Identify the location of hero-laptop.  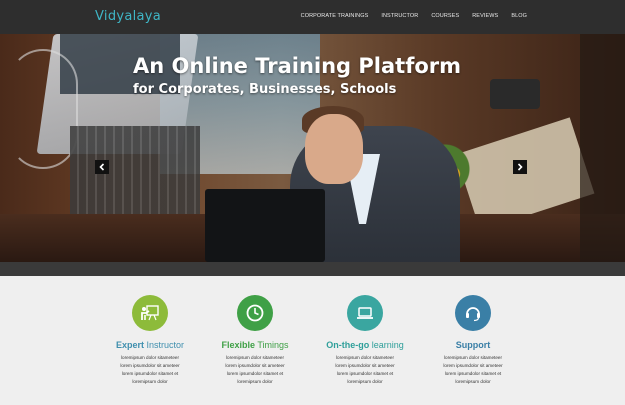
(265, 225).